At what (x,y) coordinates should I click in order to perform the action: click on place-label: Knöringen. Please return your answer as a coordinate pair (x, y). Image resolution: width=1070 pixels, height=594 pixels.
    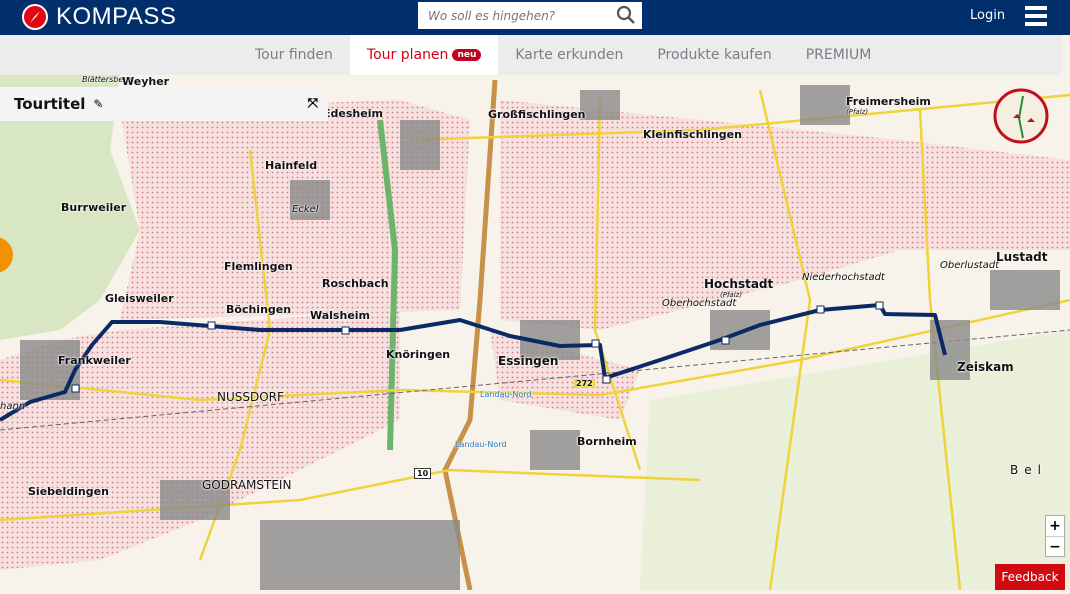
    Looking at the image, I should click on (418, 354).